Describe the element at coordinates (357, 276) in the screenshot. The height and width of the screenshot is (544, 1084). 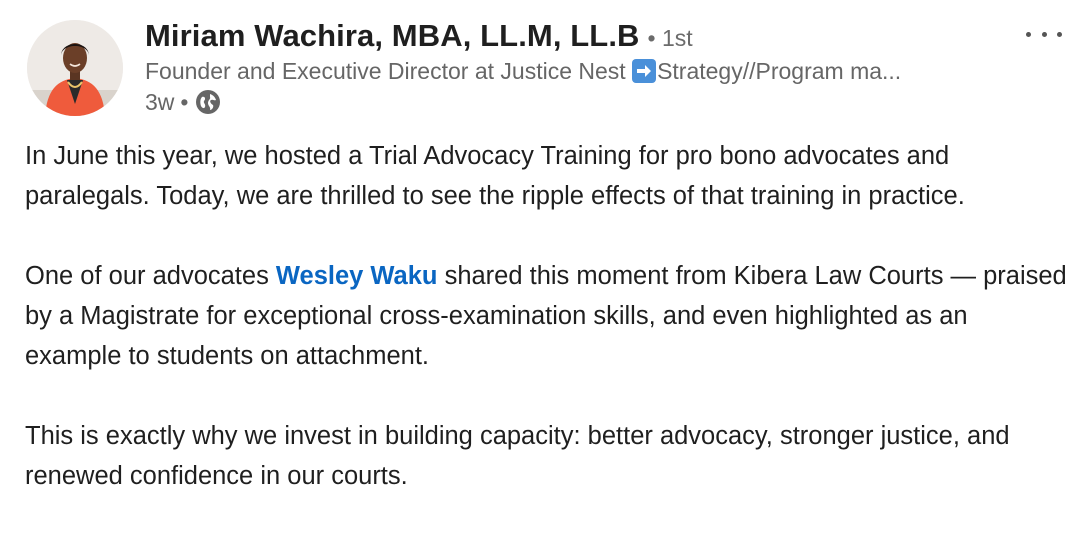
I see `mention-link: Wesley Waku` at that location.